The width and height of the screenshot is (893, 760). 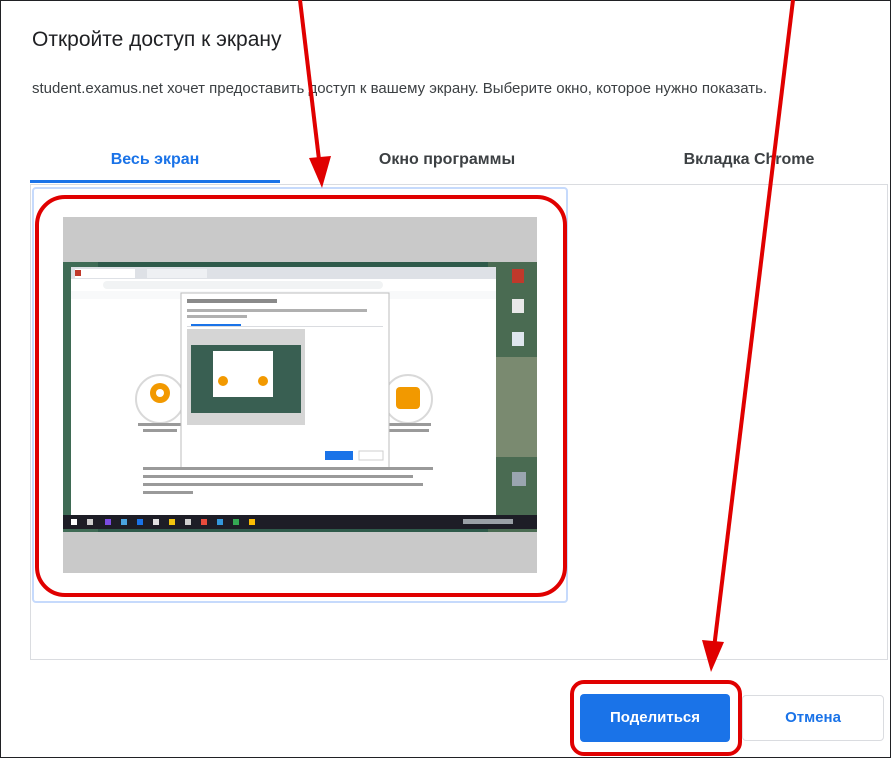 I want to click on cancel-button: Отмена, so click(x=813, y=718).